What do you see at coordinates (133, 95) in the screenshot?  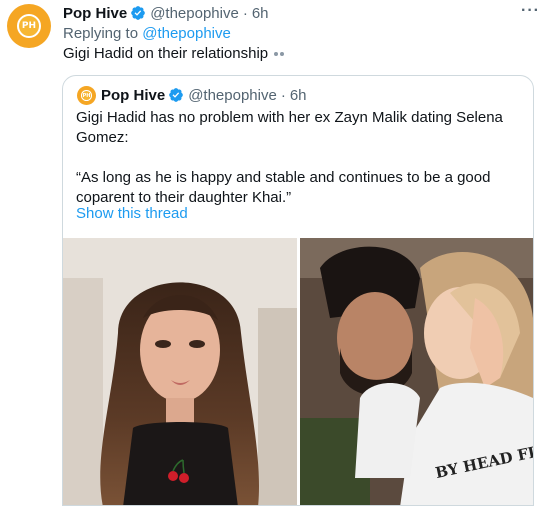 I see `quoted-author-name: Pop Hive` at bounding box center [133, 95].